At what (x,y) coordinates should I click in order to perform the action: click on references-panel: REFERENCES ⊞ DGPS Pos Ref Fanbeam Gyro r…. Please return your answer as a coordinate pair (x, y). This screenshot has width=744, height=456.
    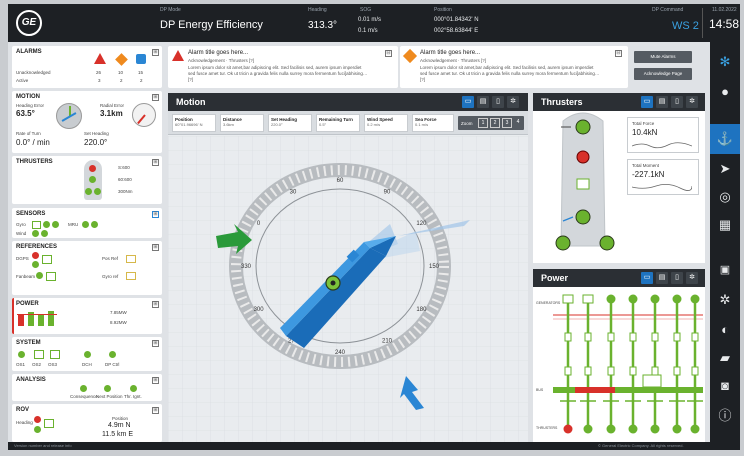
    Looking at the image, I should click on (87, 268).